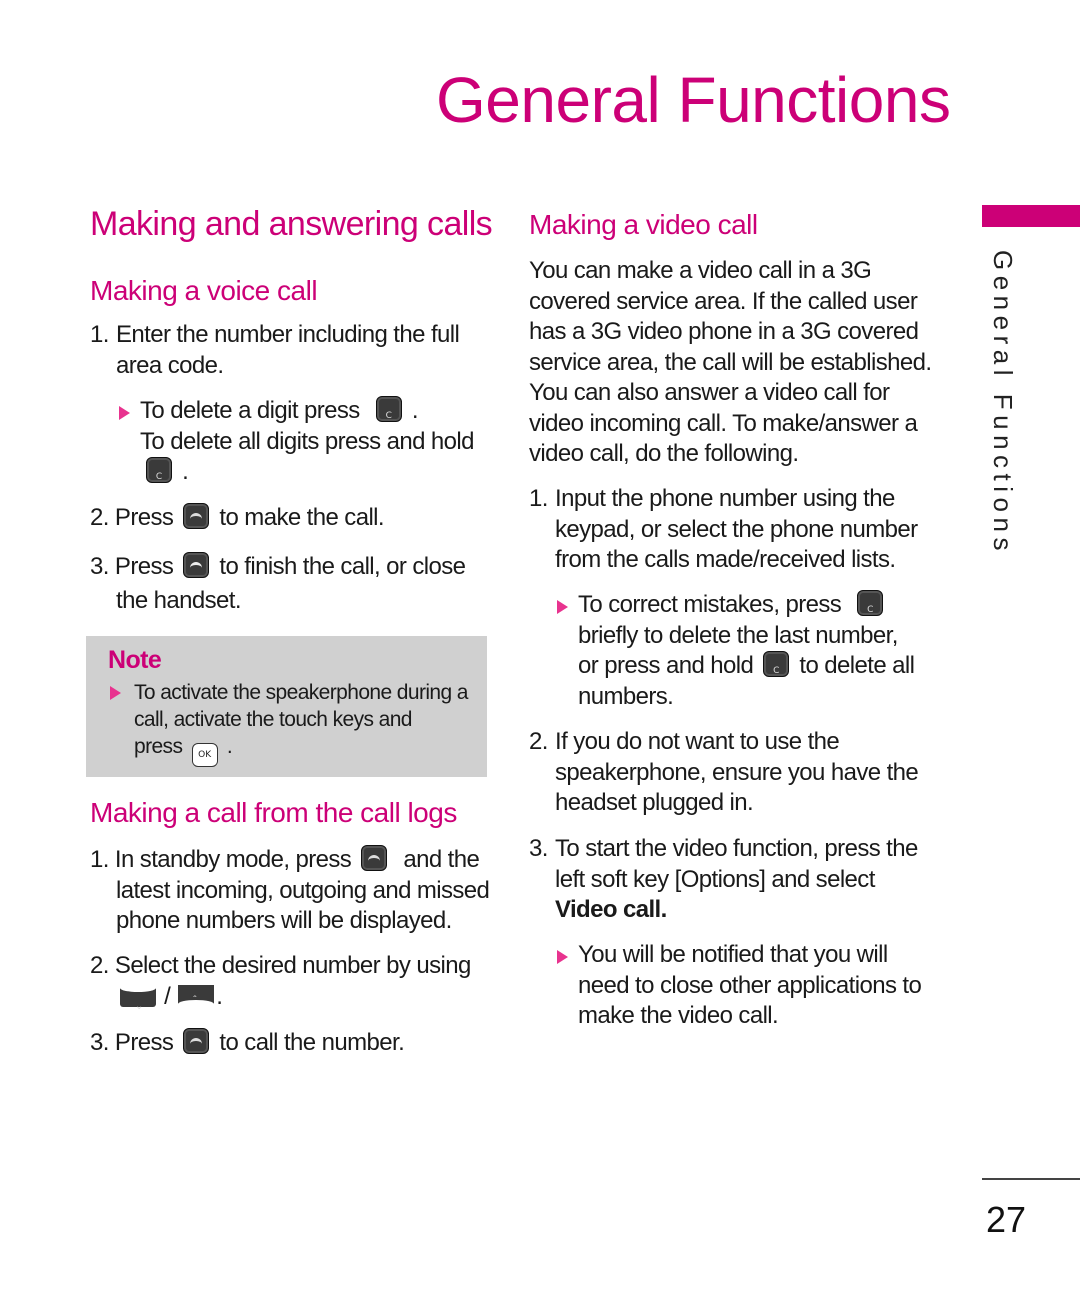 The image size is (1080, 1295). I want to click on bullet-text: need to close other applications to, so click(750, 985).